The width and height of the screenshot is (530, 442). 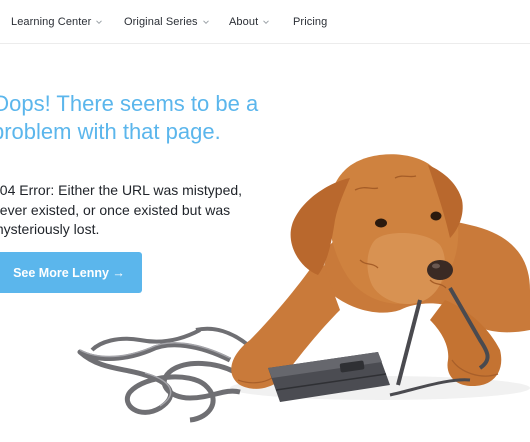 What do you see at coordinates (244, 22) in the screenshot?
I see `nav-item-label: About` at bounding box center [244, 22].